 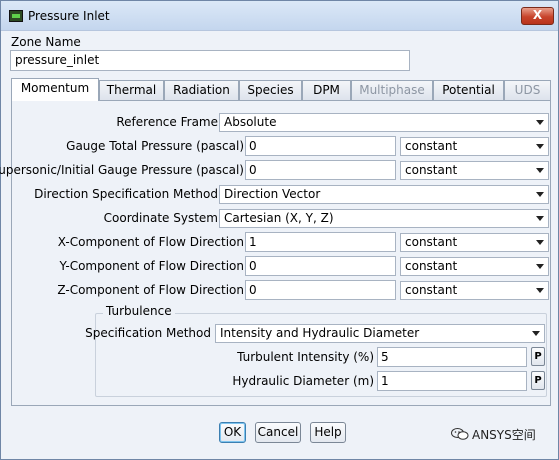 I want to click on tab-species: Species, so click(x=270, y=90).